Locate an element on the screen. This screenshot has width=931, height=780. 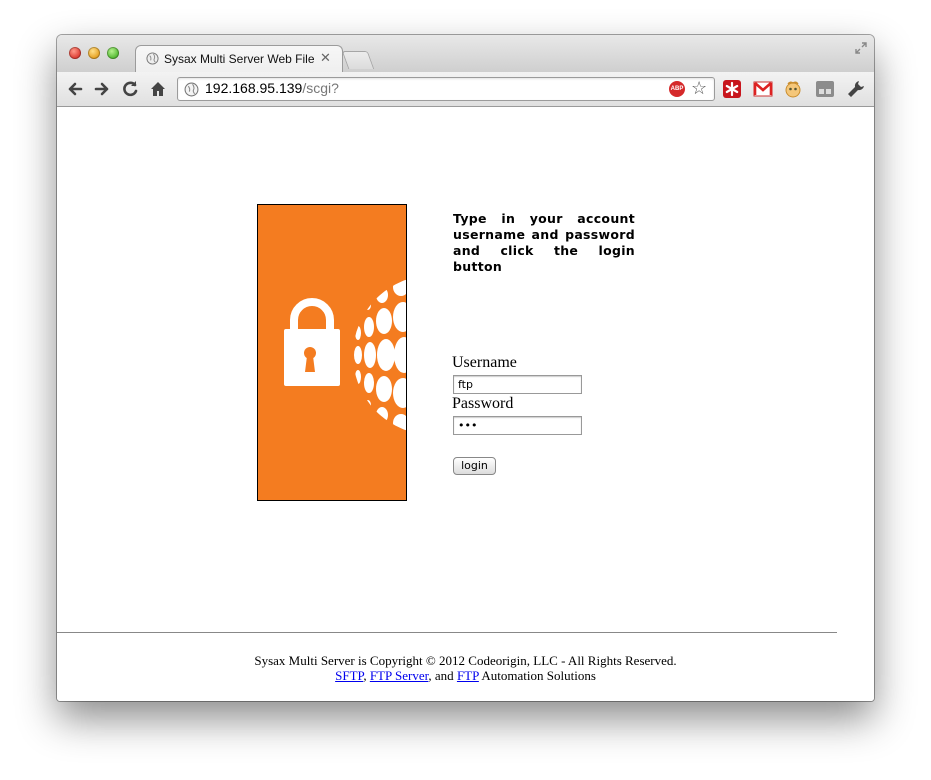
footer-separator: , and is located at coordinates (442, 675).